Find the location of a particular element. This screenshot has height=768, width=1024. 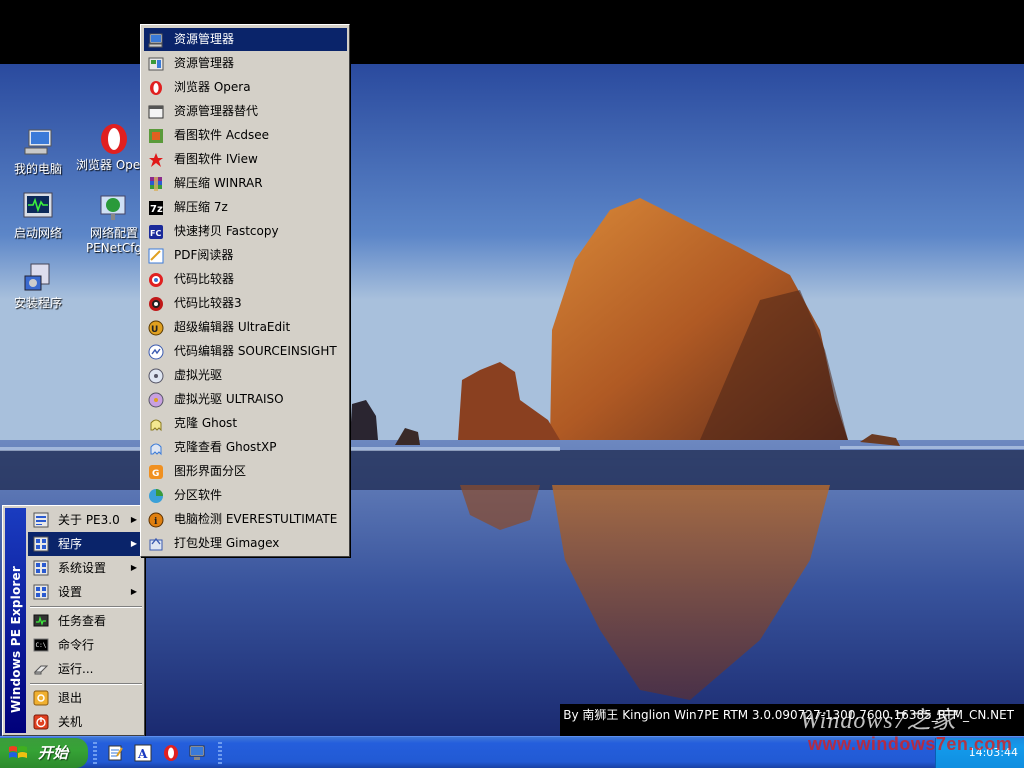

program-label: 看图软件 Acdsee is located at coordinates (222, 135).